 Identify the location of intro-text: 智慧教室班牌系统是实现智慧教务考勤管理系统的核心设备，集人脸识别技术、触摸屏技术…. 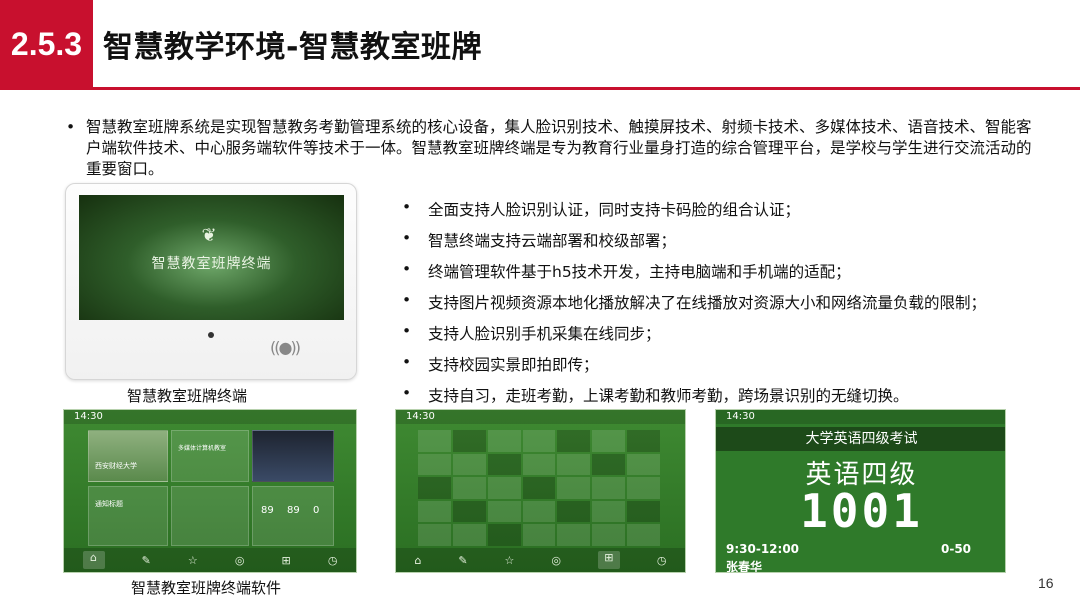
(559, 148).